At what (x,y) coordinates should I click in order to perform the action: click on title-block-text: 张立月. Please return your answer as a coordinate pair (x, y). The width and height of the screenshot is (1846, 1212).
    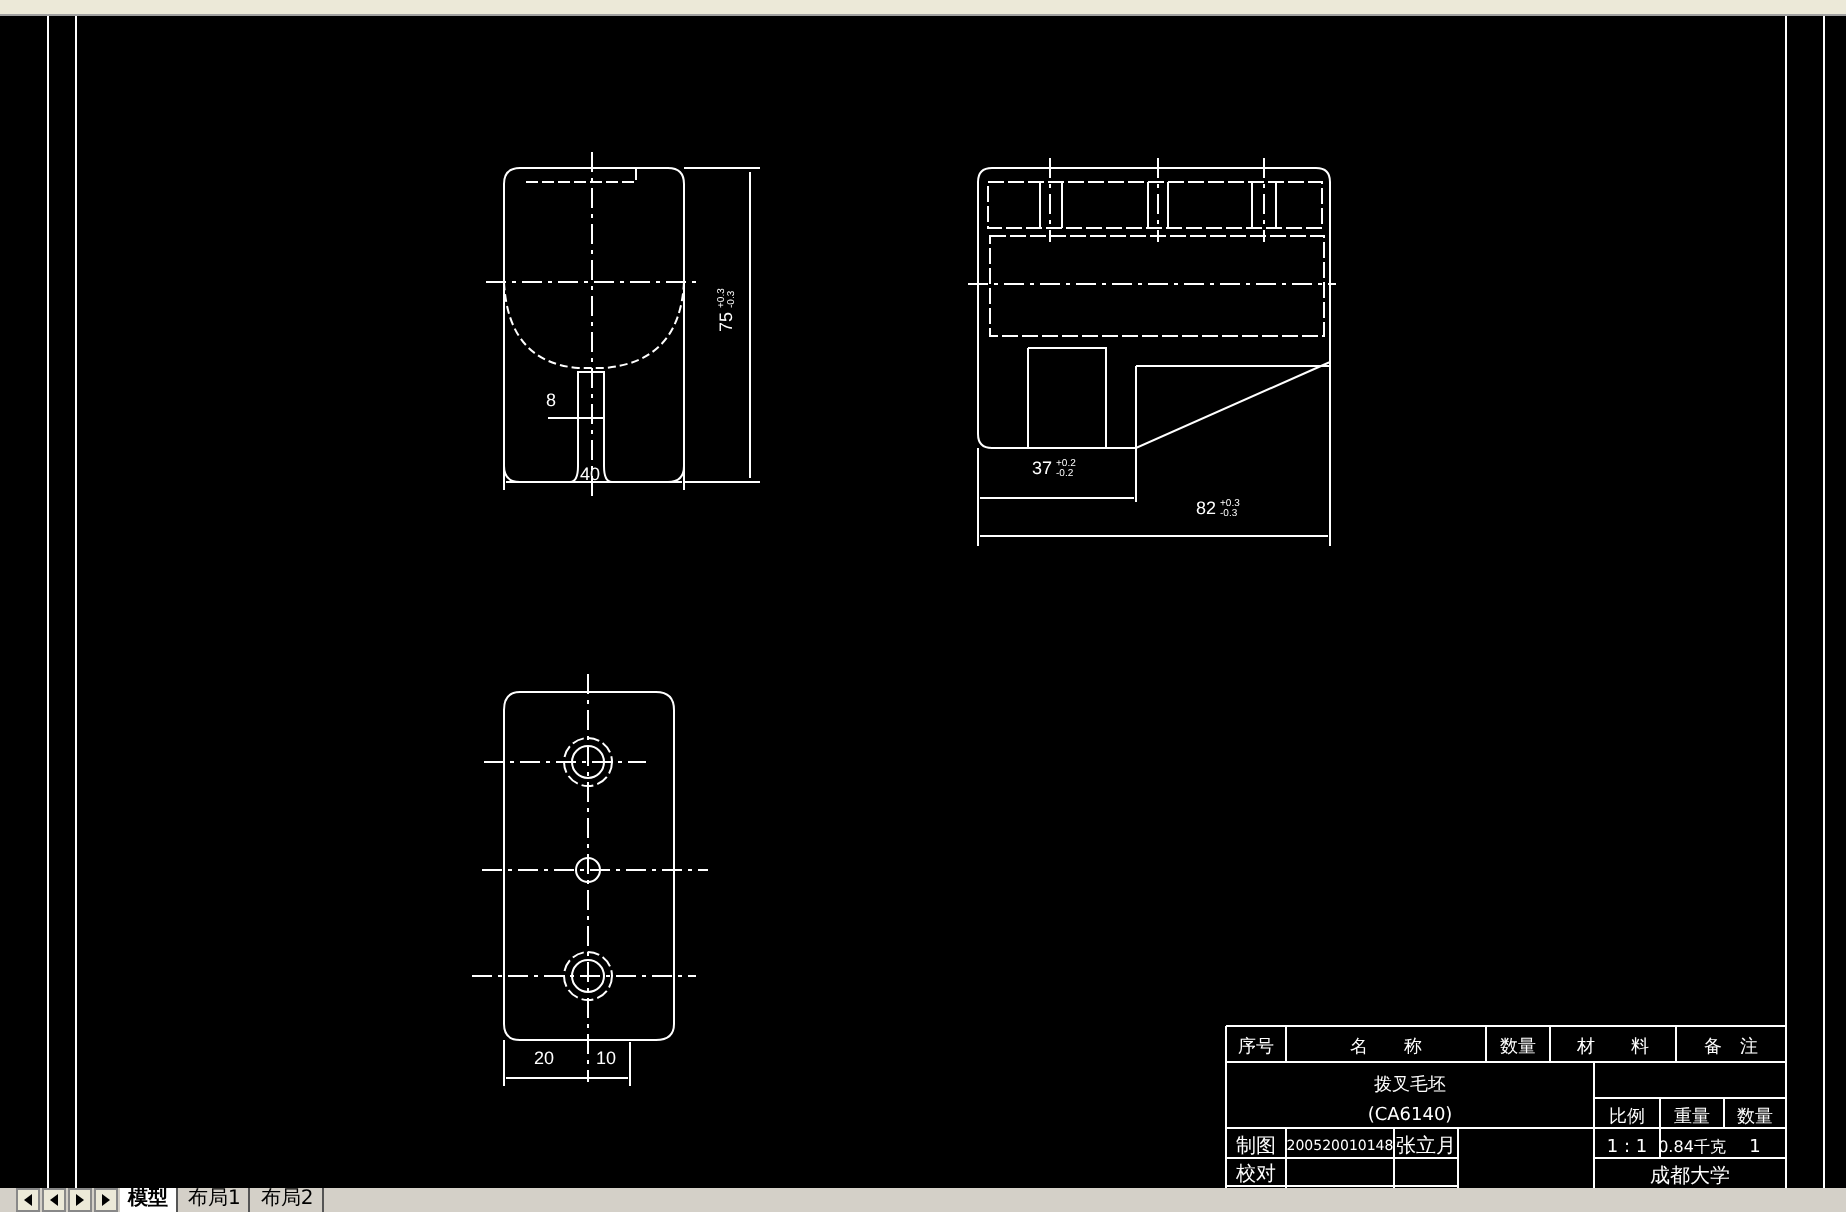
    Looking at the image, I should click on (1426, 1147).